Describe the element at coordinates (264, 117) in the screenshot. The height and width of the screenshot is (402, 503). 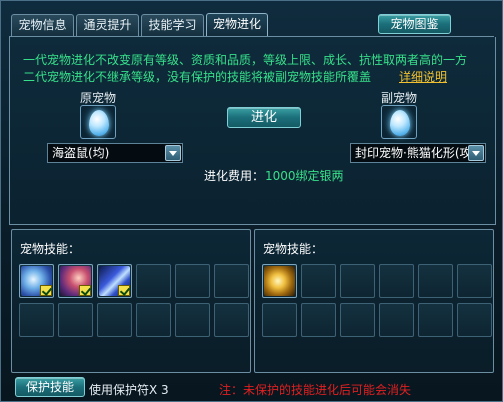
I see `evolve-button: 进化` at that location.